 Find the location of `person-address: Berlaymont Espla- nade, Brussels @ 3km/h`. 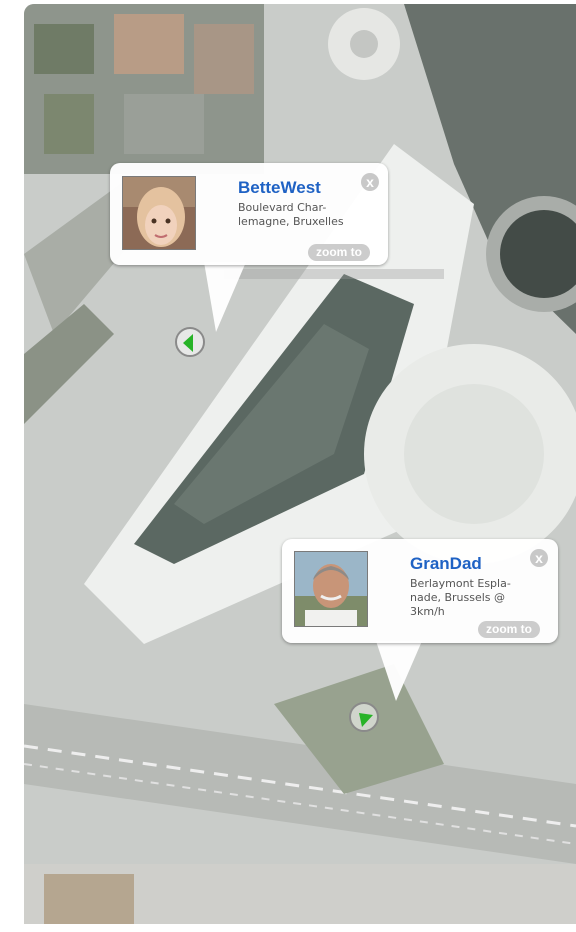

person-address: Berlaymont Espla- nade, Brussels @ 3km/h is located at coordinates (460, 597).